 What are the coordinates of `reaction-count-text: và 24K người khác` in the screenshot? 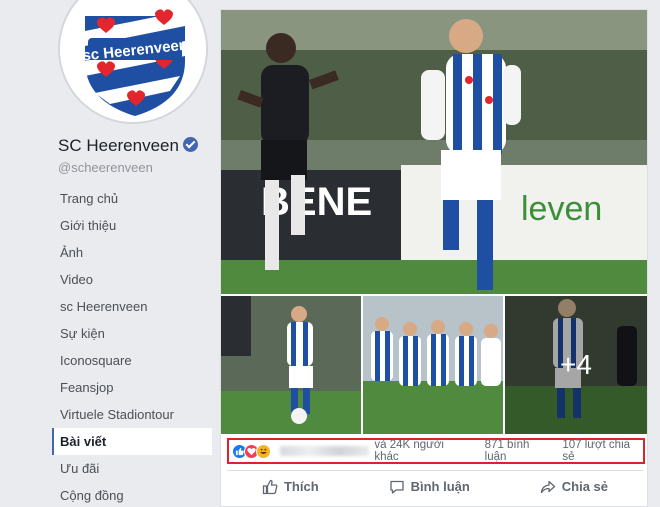 It's located at (421, 451).